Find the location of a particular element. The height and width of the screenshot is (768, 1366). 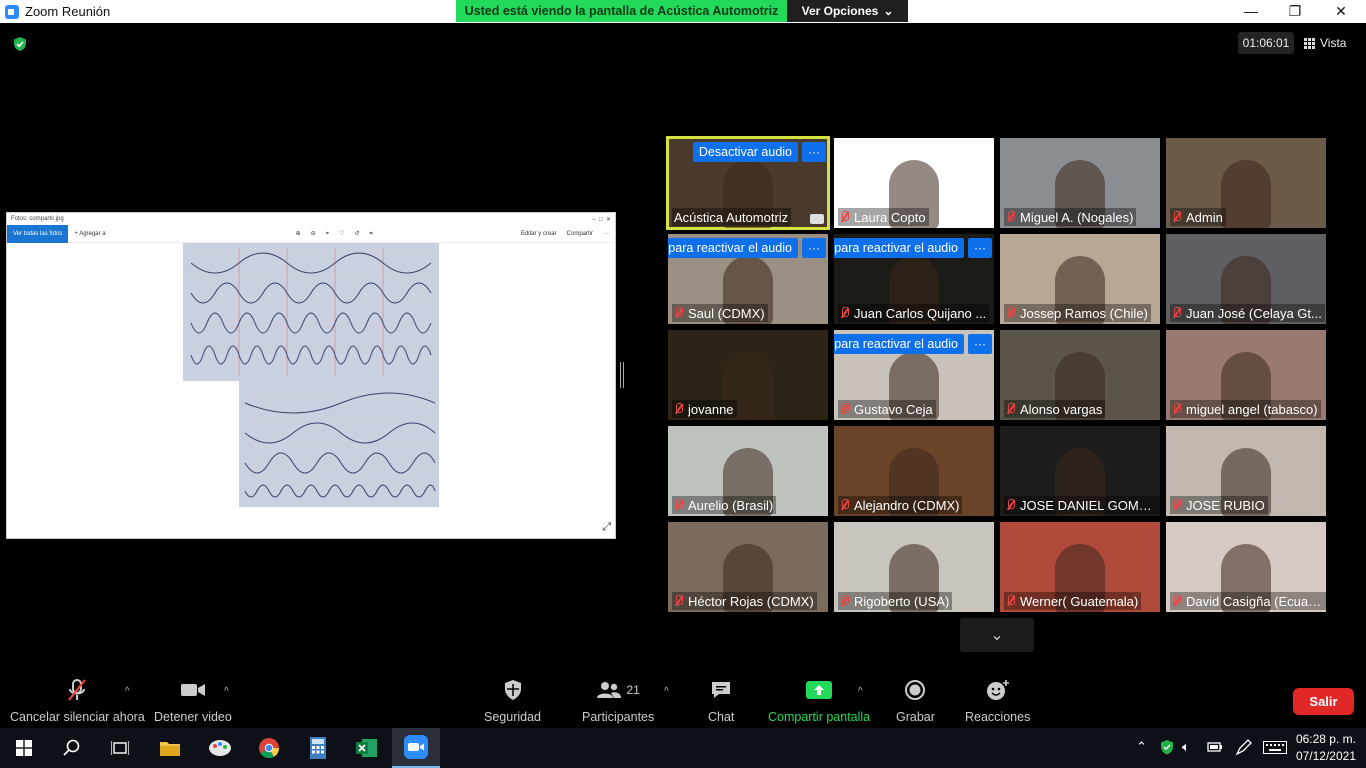

participant-tile: Miguel A. (Nogales) is located at coordinates (1080, 183).